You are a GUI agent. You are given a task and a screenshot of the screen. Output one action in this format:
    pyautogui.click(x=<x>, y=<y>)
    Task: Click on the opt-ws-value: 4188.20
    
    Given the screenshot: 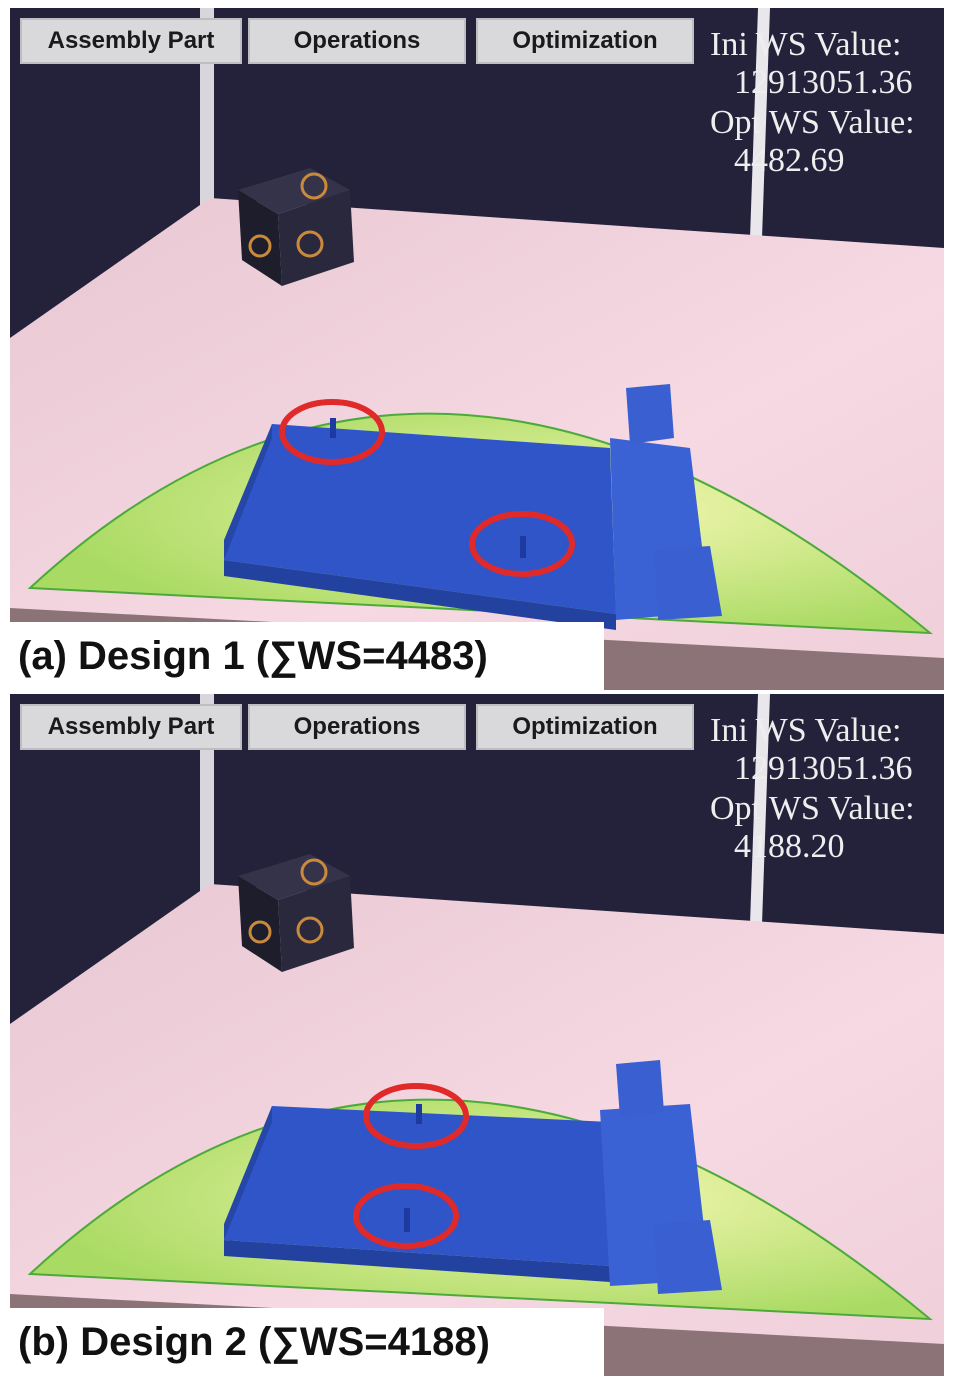 What is the action you would take?
    pyautogui.click(x=789, y=846)
    